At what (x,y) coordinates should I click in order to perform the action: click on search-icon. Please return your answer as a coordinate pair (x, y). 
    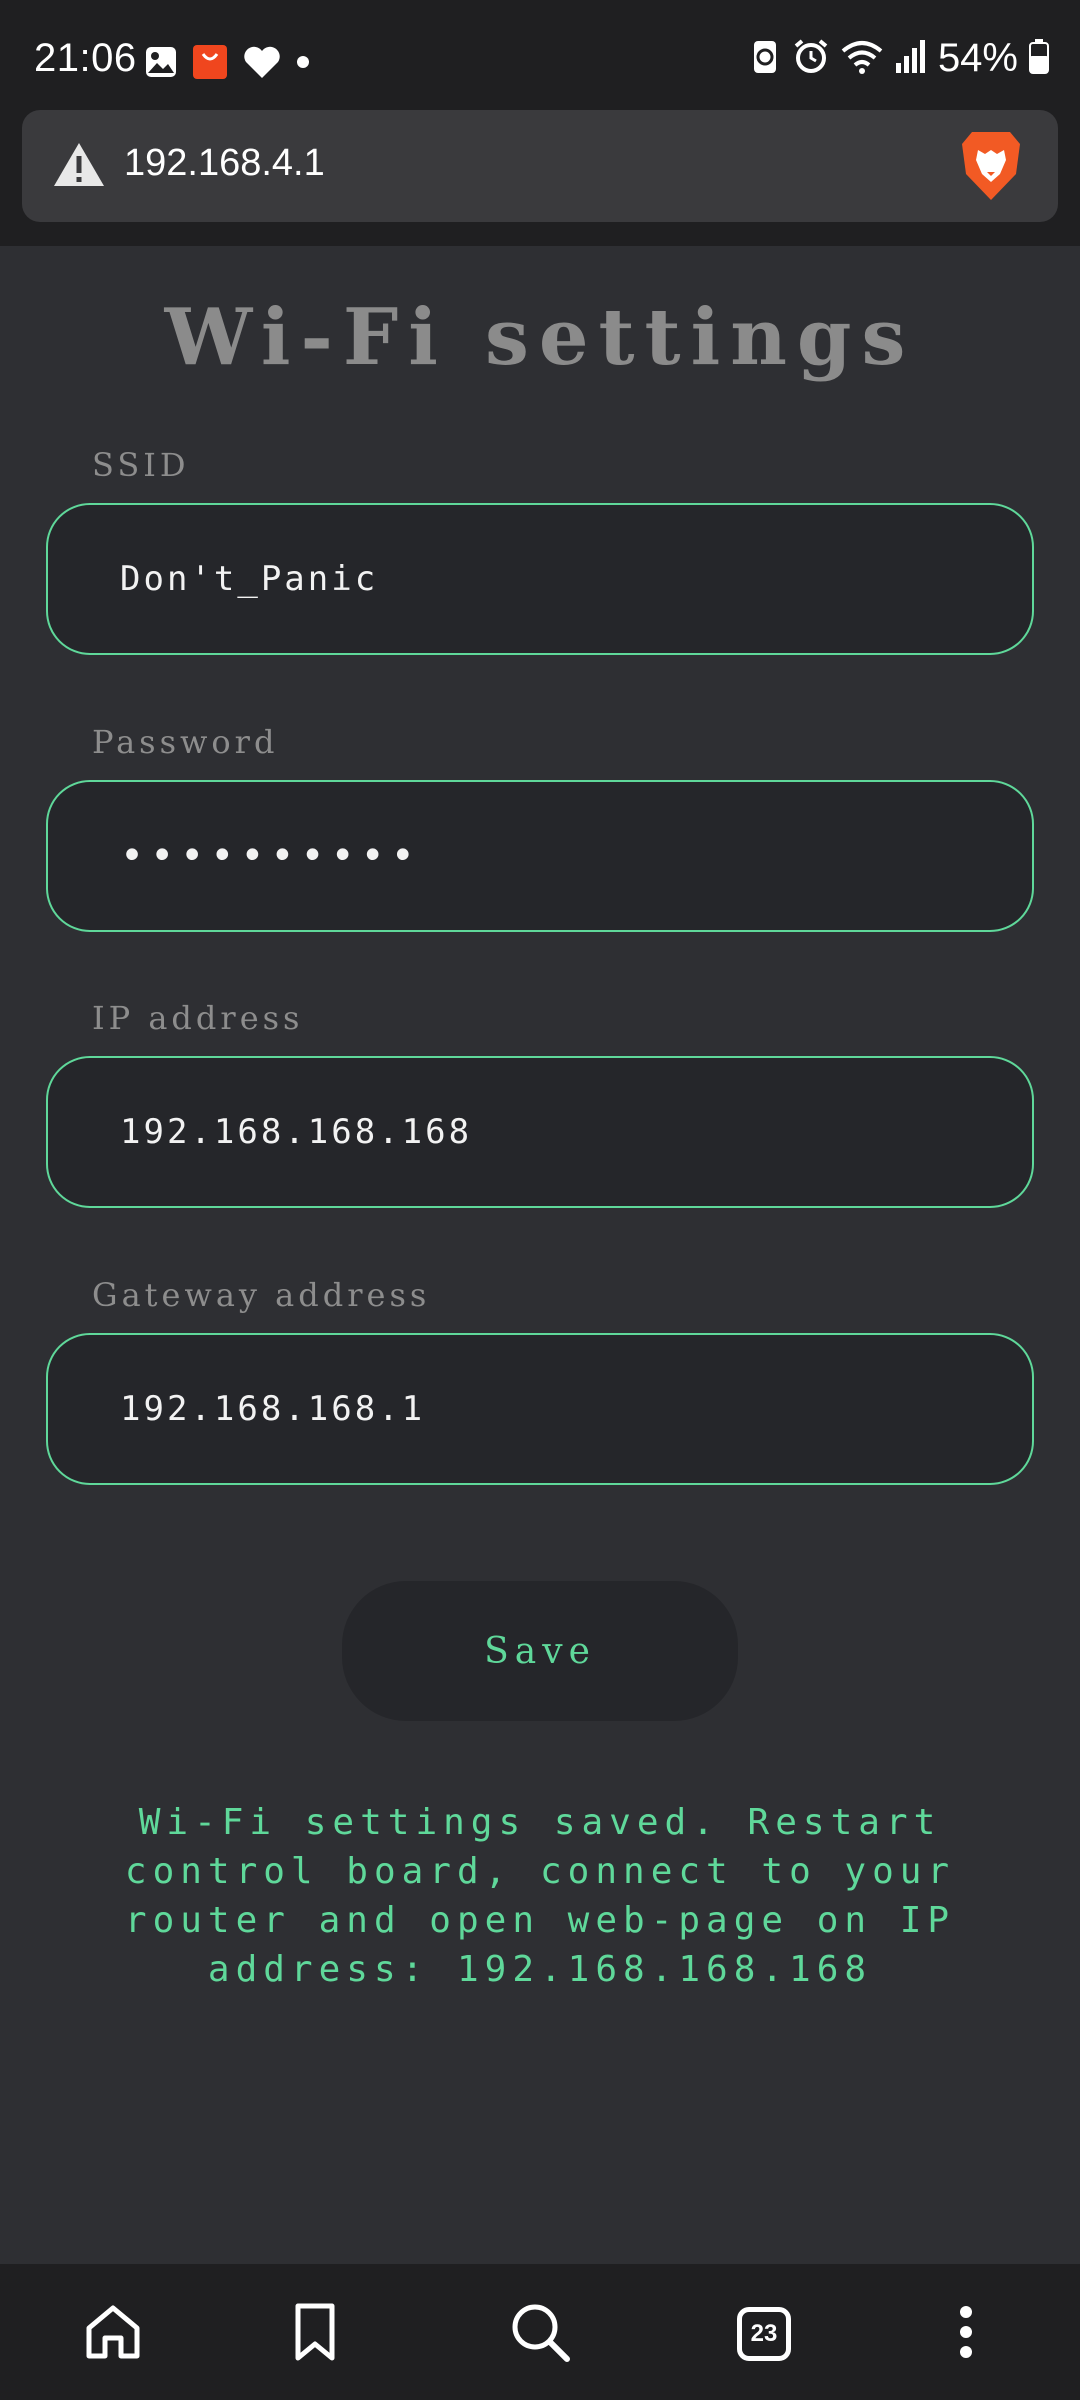
    Looking at the image, I should click on (540, 2334).